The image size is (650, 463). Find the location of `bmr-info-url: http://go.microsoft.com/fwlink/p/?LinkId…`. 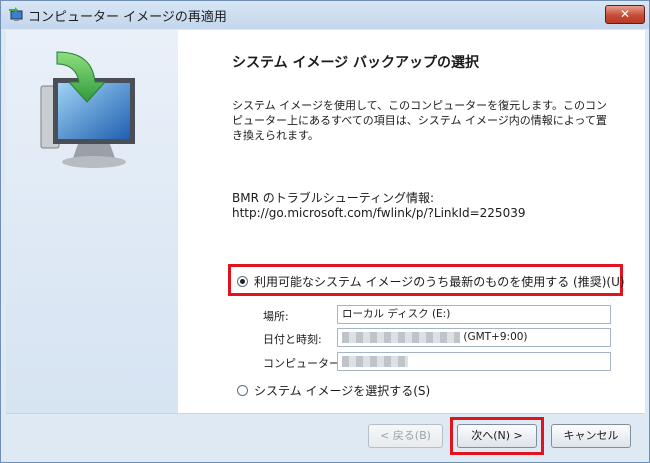

bmr-info-url: http://go.microsoft.com/fwlink/p/?LinkId… is located at coordinates (379, 213).